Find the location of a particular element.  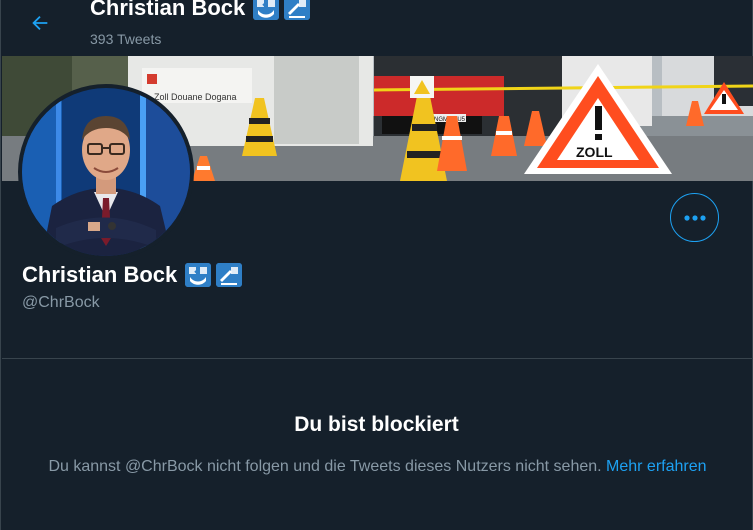

avatar-image is located at coordinates (106, 172).